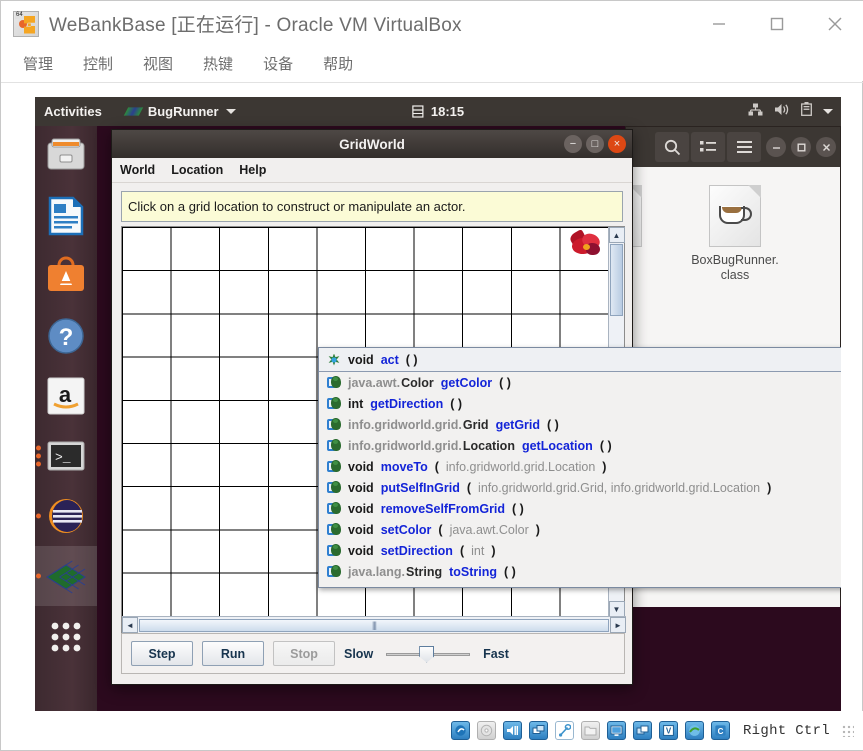  What do you see at coordinates (782, 112) in the screenshot?
I see `volume-icon` at bounding box center [782, 112].